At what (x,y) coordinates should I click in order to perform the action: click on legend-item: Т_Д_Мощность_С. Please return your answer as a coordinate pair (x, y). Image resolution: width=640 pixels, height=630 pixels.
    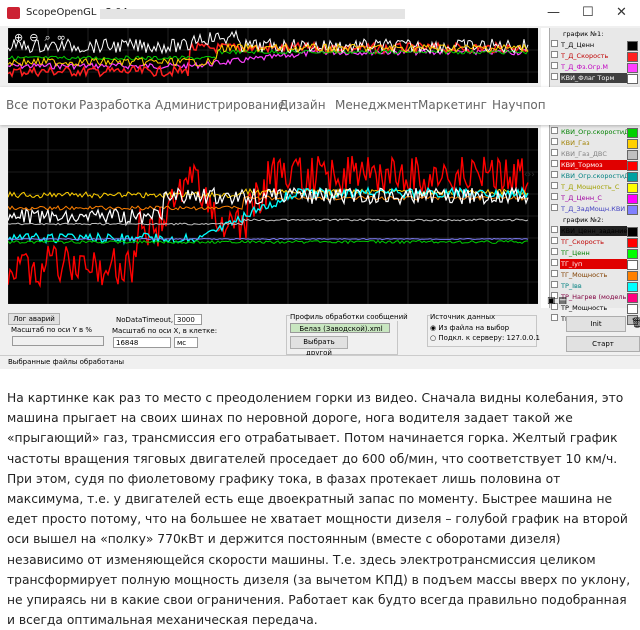
    Looking at the image, I should click on (593, 187).